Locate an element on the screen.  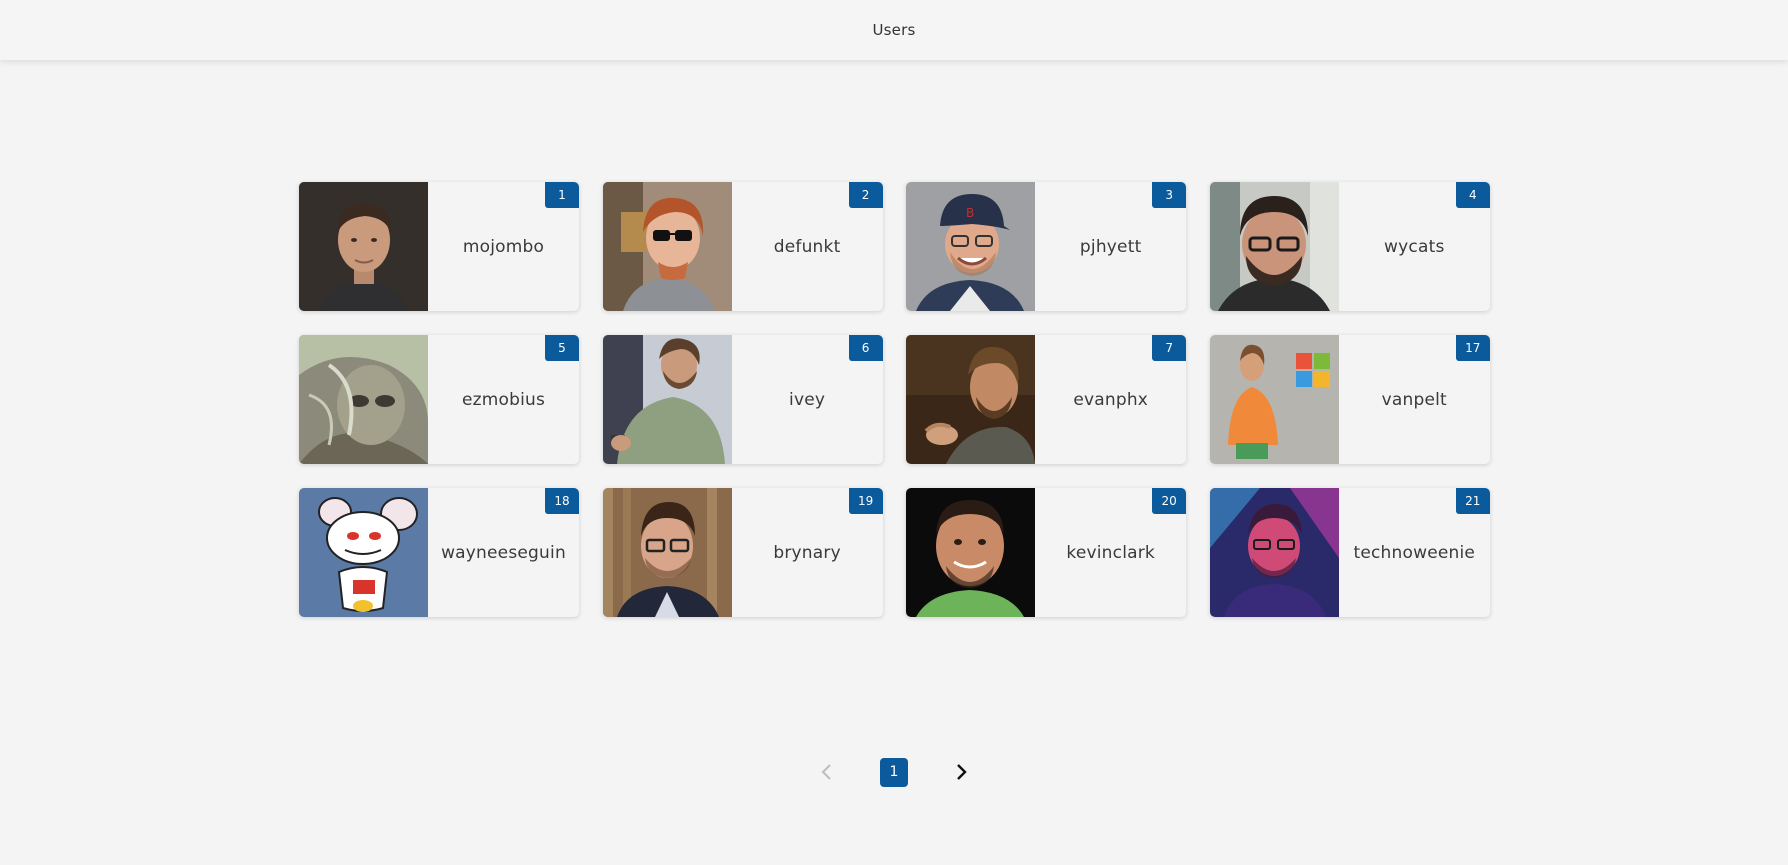
user-id-badge: 4 is located at coordinates (1472, 195).